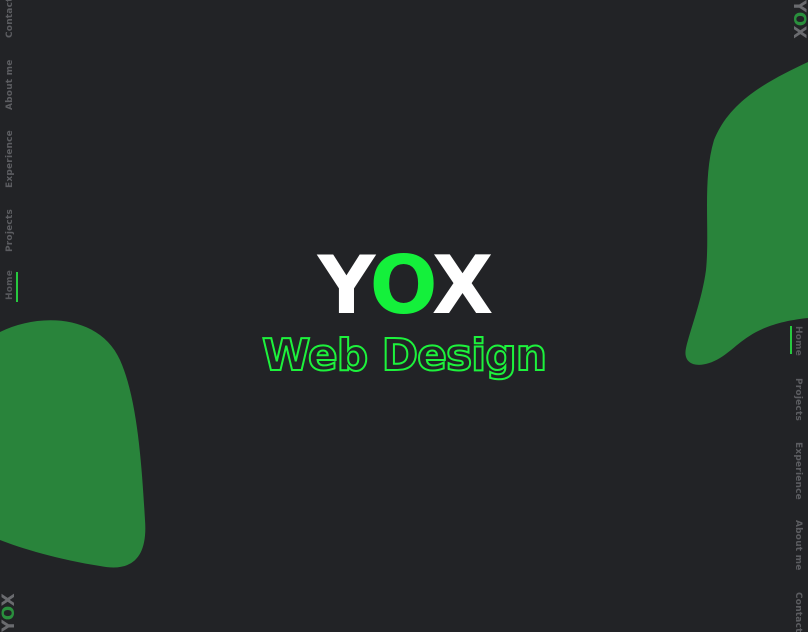 Image resolution: width=808 pixels, height=632 pixels. I want to click on right-nav-experience: Experience, so click(798, 471).